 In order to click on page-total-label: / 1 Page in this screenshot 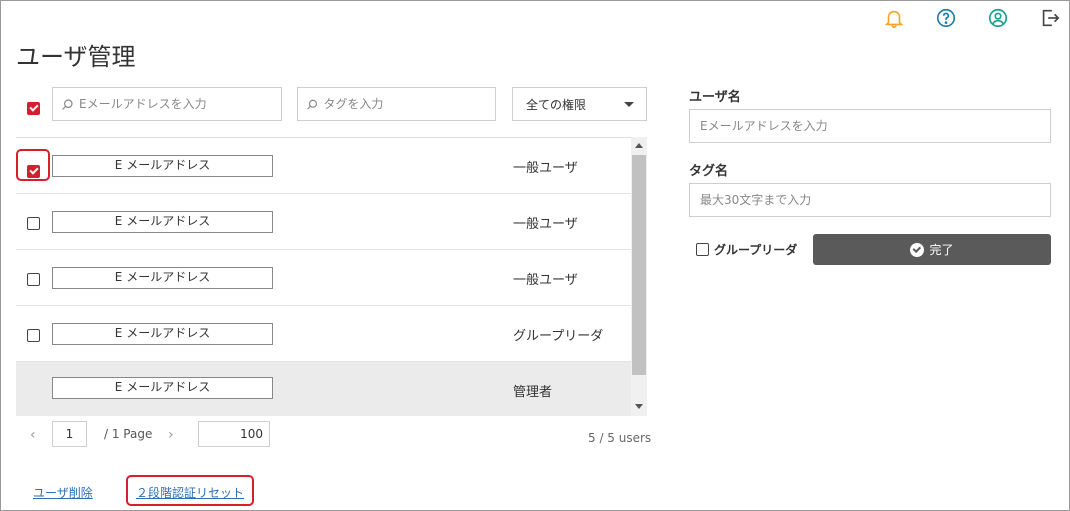, I will do `click(128, 434)`.